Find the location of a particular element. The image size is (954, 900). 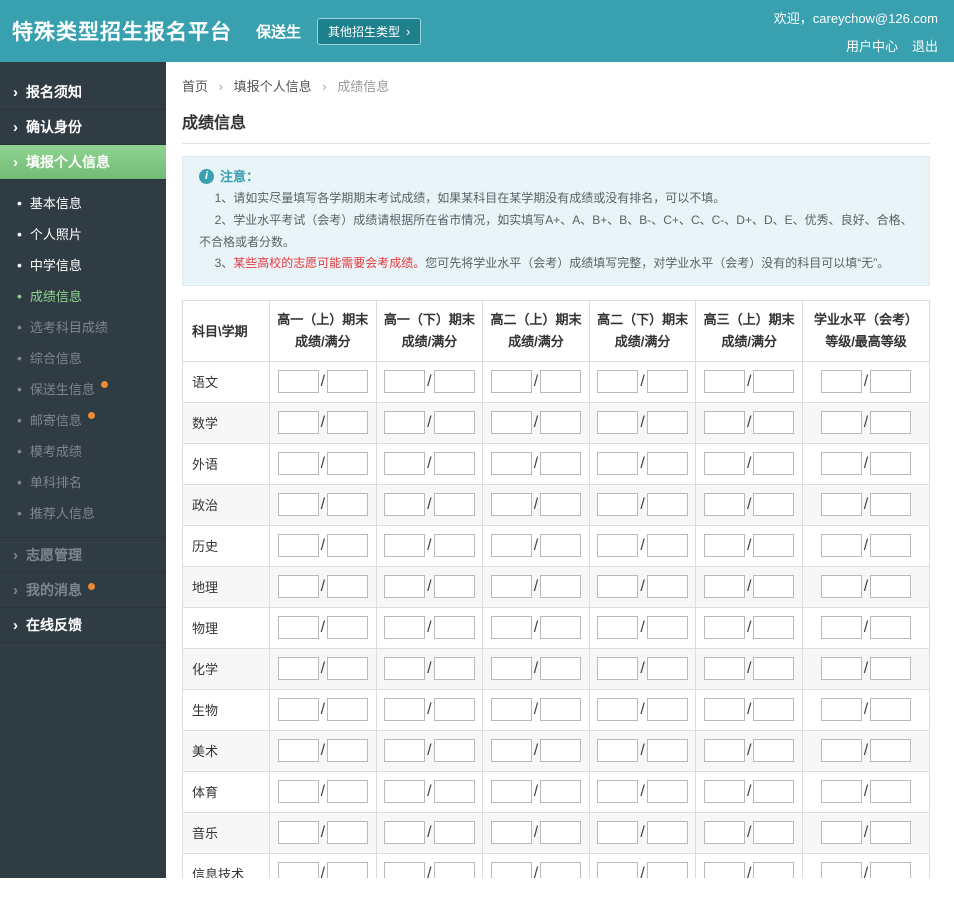

logout-link: 退出 is located at coordinates (925, 45).